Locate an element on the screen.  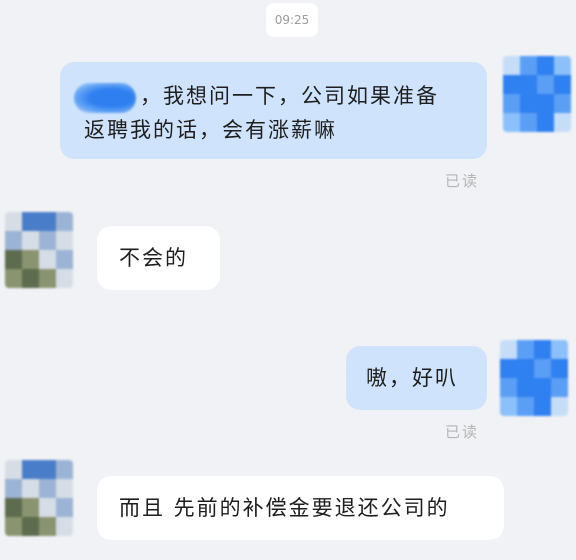
message-text: ，我想问一下，公司如果准备 is located at coordinates (289, 96).